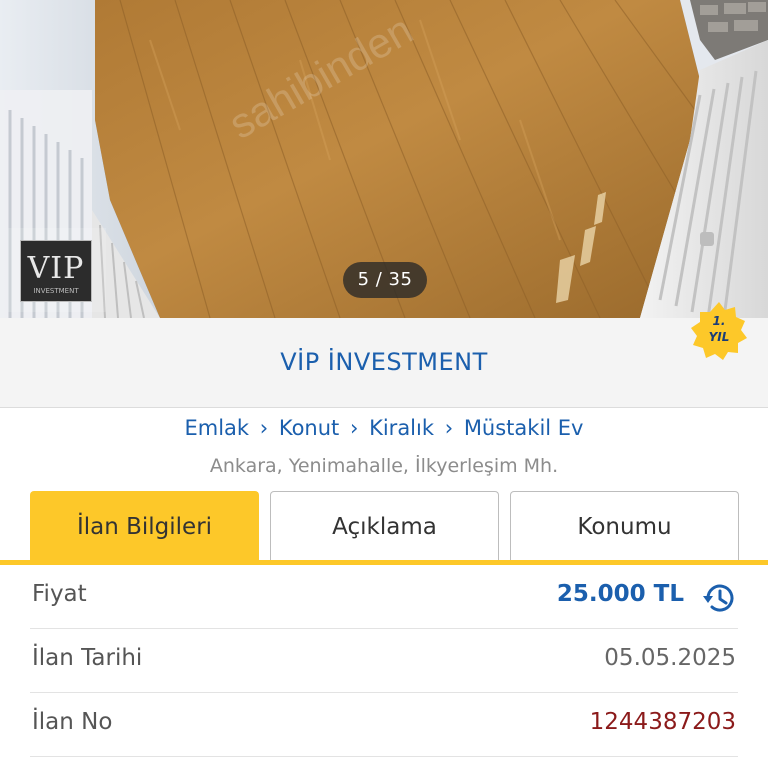 This screenshot has width=768, height=768. Describe the element at coordinates (72, 722) in the screenshot. I see `listing-no-label: İlan No` at that location.